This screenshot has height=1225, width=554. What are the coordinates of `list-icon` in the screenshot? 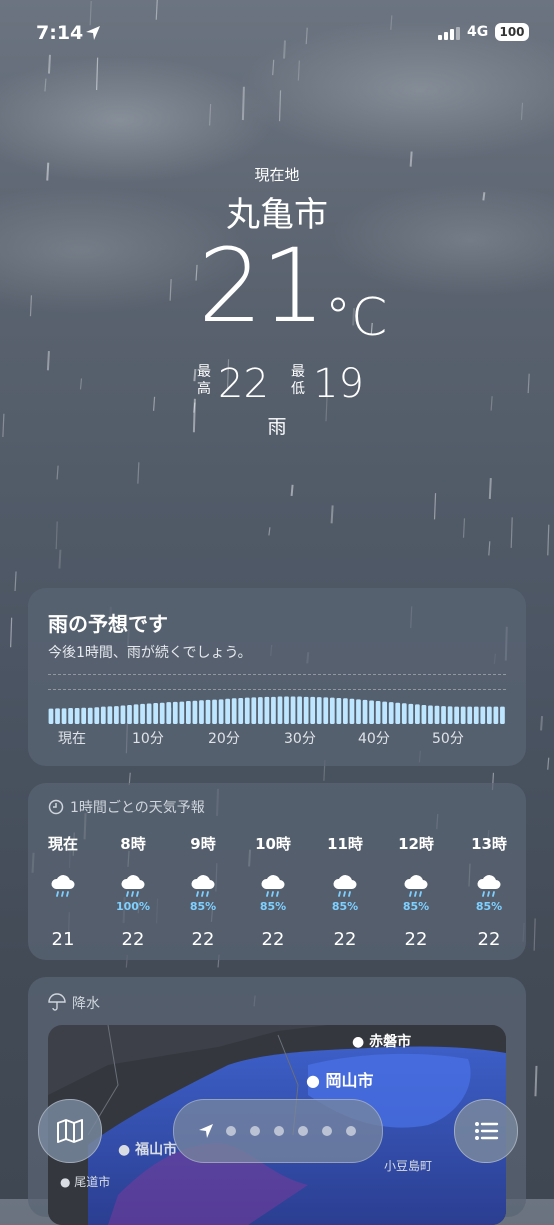 It's located at (487, 1131).